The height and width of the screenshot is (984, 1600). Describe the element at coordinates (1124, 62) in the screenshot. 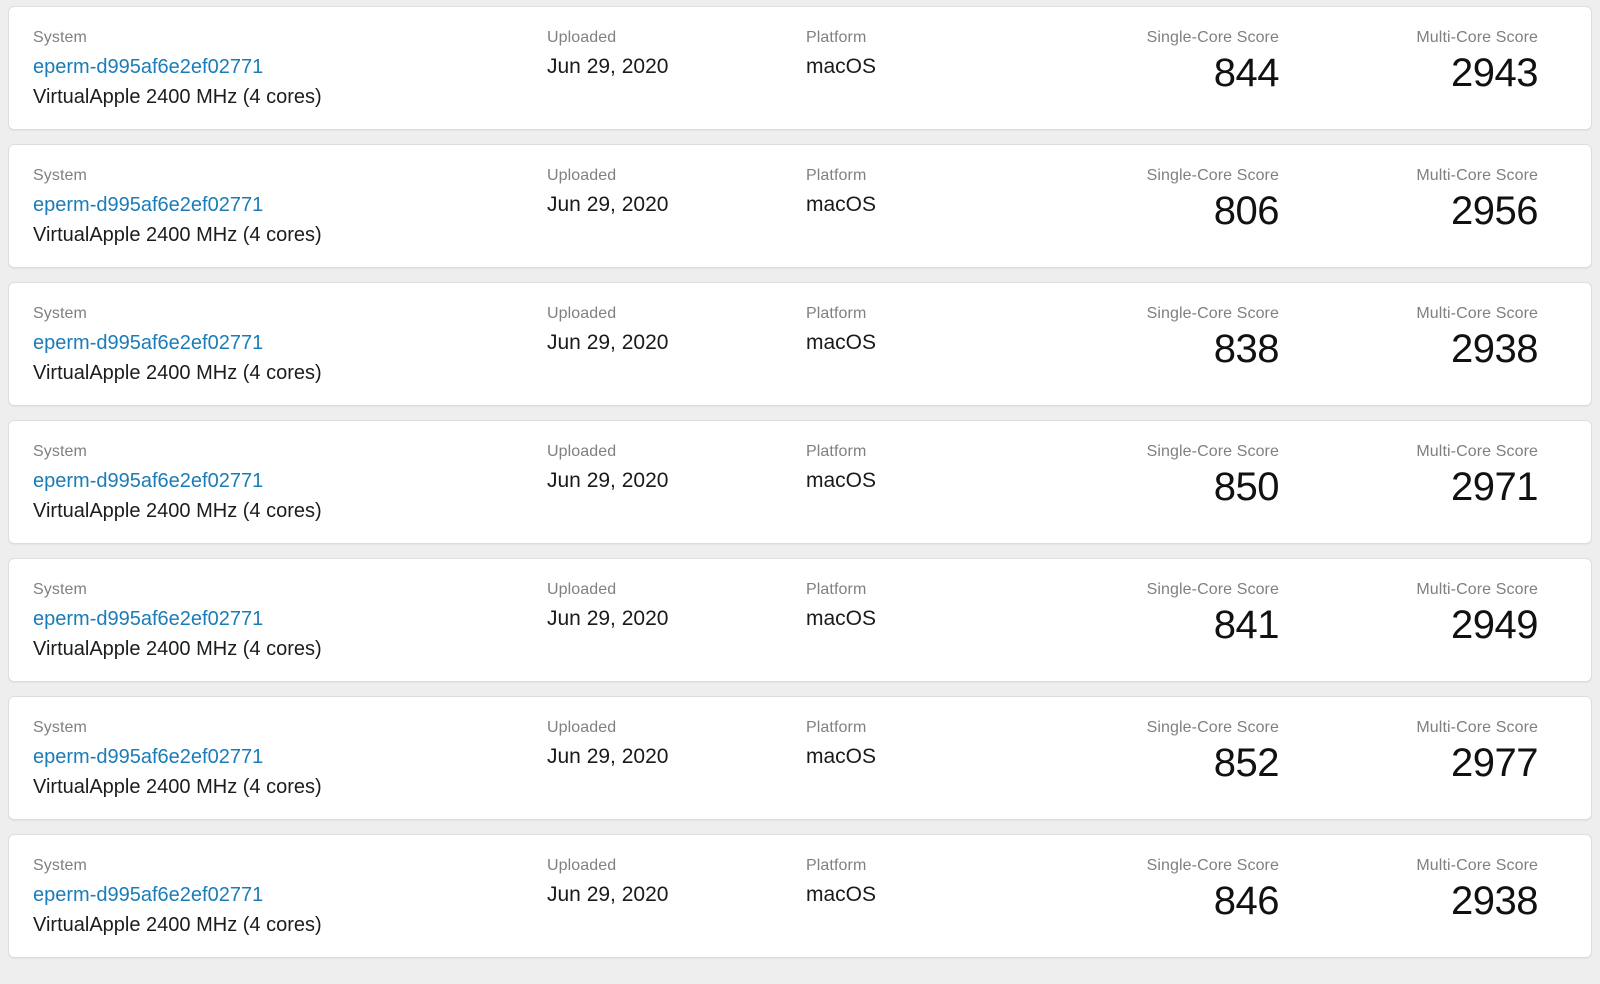

I see `single-core-column: Single-Core Score 844` at that location.